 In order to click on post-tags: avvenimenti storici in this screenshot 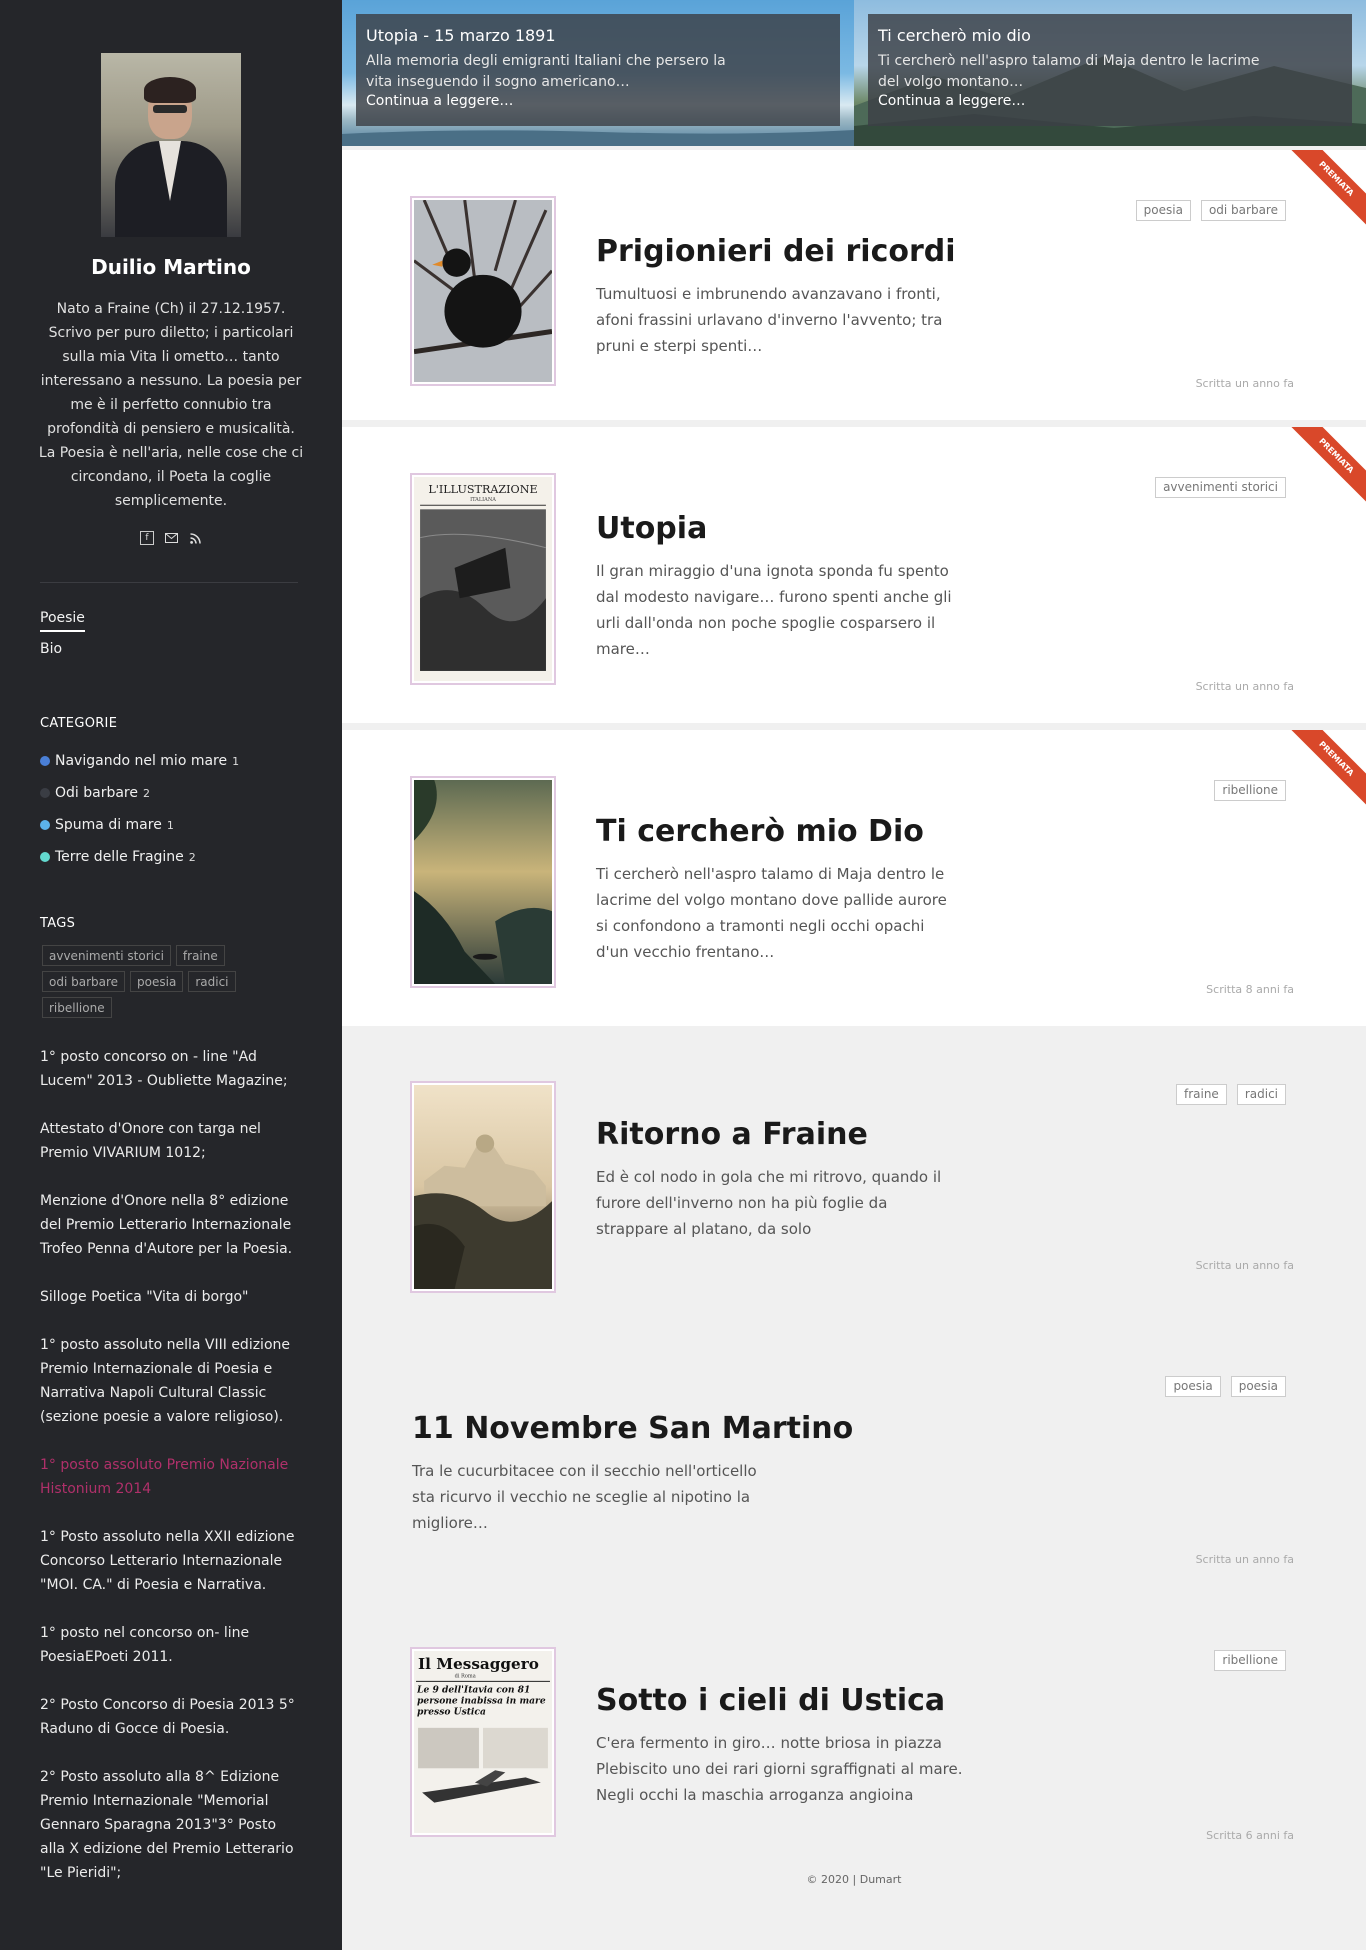, I will do `click(1220, 487)`.